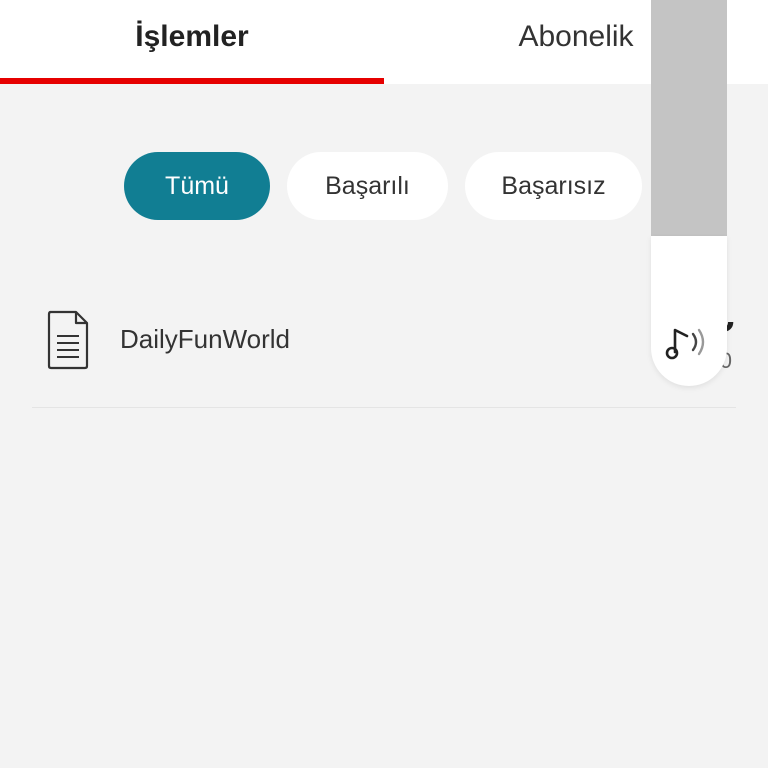  Describe the element at coordinates (690, 342) in the screenshot. I see `music-sound-icon` at that location.